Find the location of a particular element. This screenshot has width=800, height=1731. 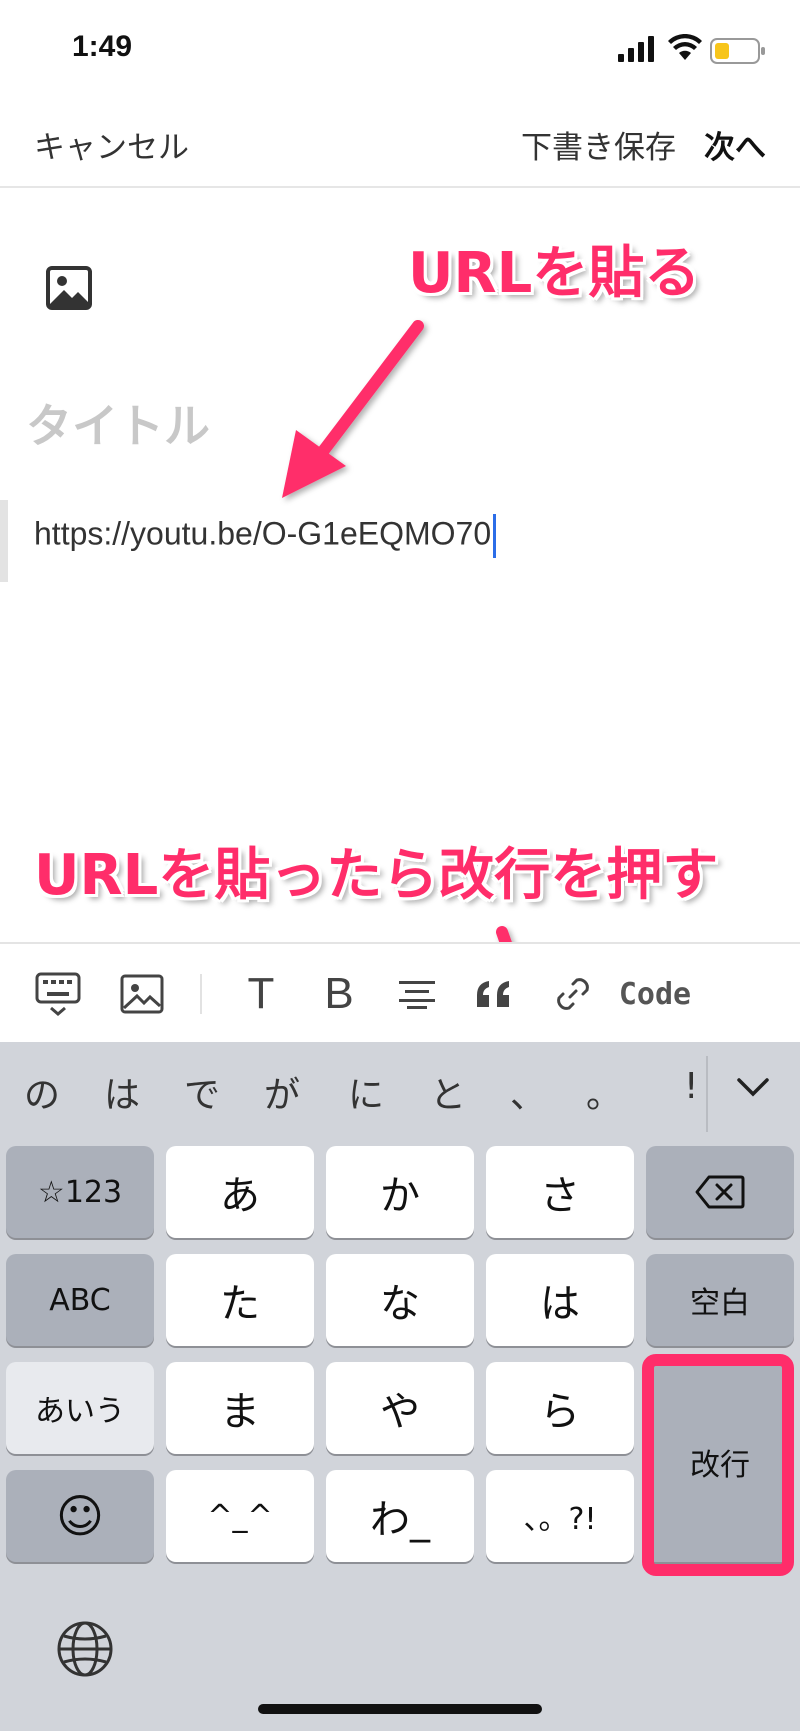

key-ha: は is located at coordinates (560, 1300).